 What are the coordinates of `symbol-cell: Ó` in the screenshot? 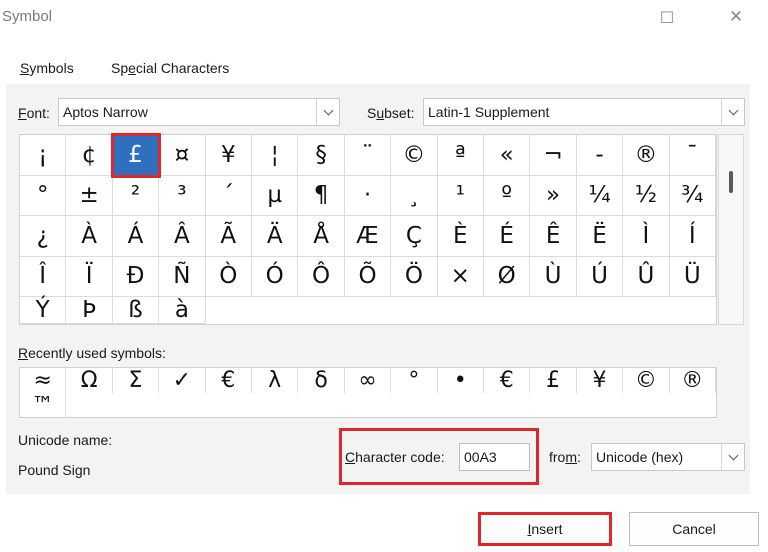 It's located at (275, 276).